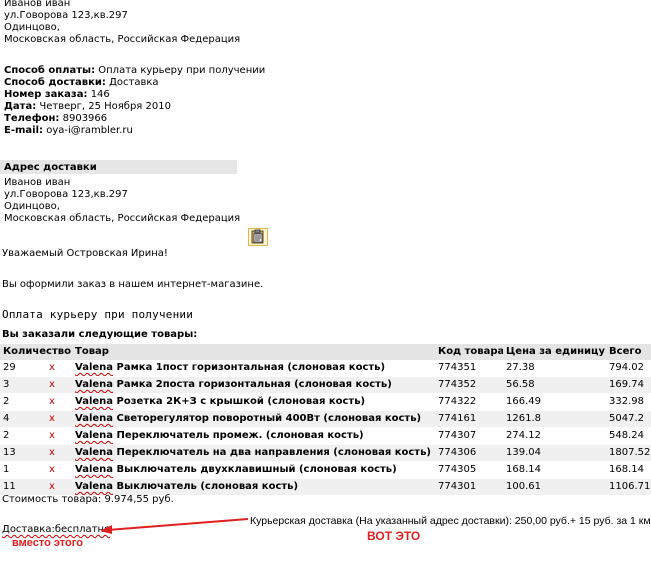 Image resolution: width=651 pixels, height=564 pixels. I want to click on row-price: 100.61, so click(555, 487).